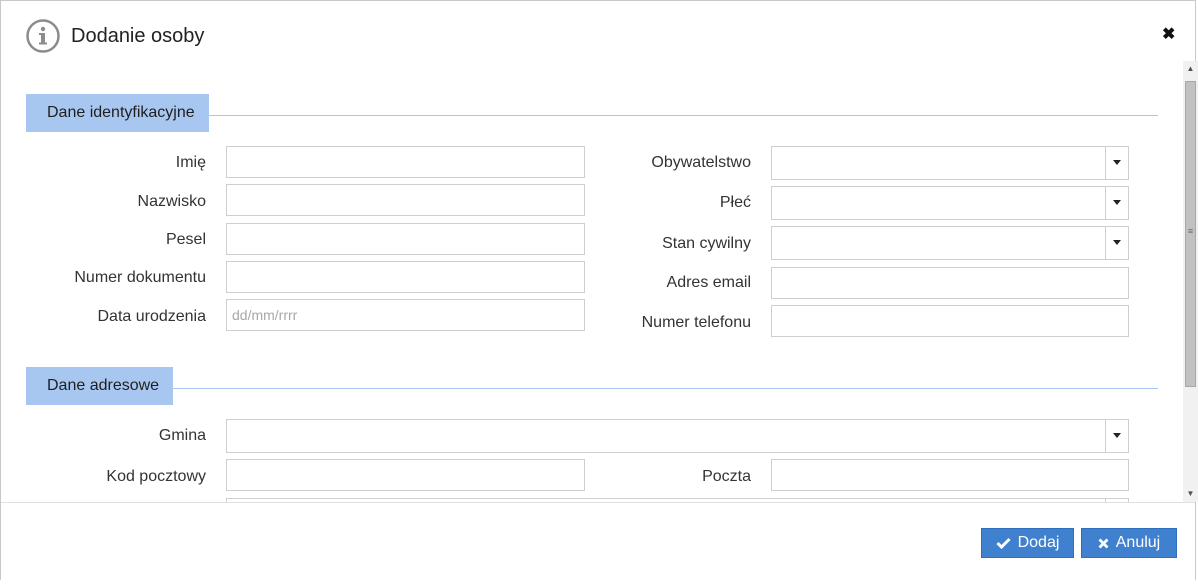 This screenshot has height=585, width=1198. I want to click on postal-code-input, so click(405, 475).